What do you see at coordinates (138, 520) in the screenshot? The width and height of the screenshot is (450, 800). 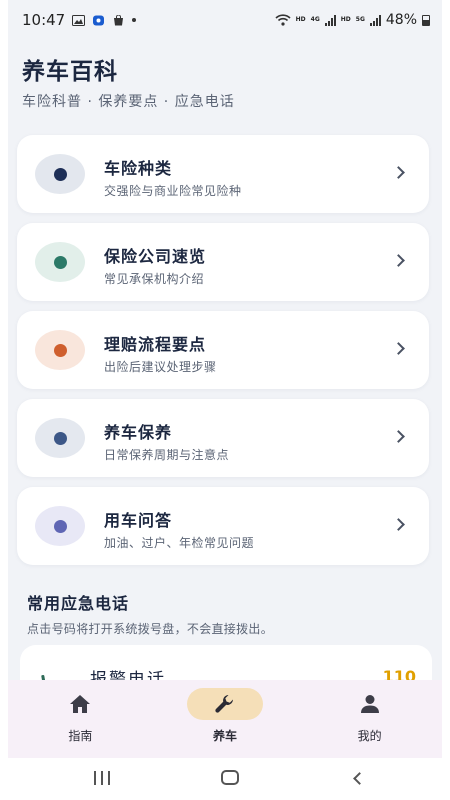 I see `card-title: 用车问答` at bounding box center [138, 520].